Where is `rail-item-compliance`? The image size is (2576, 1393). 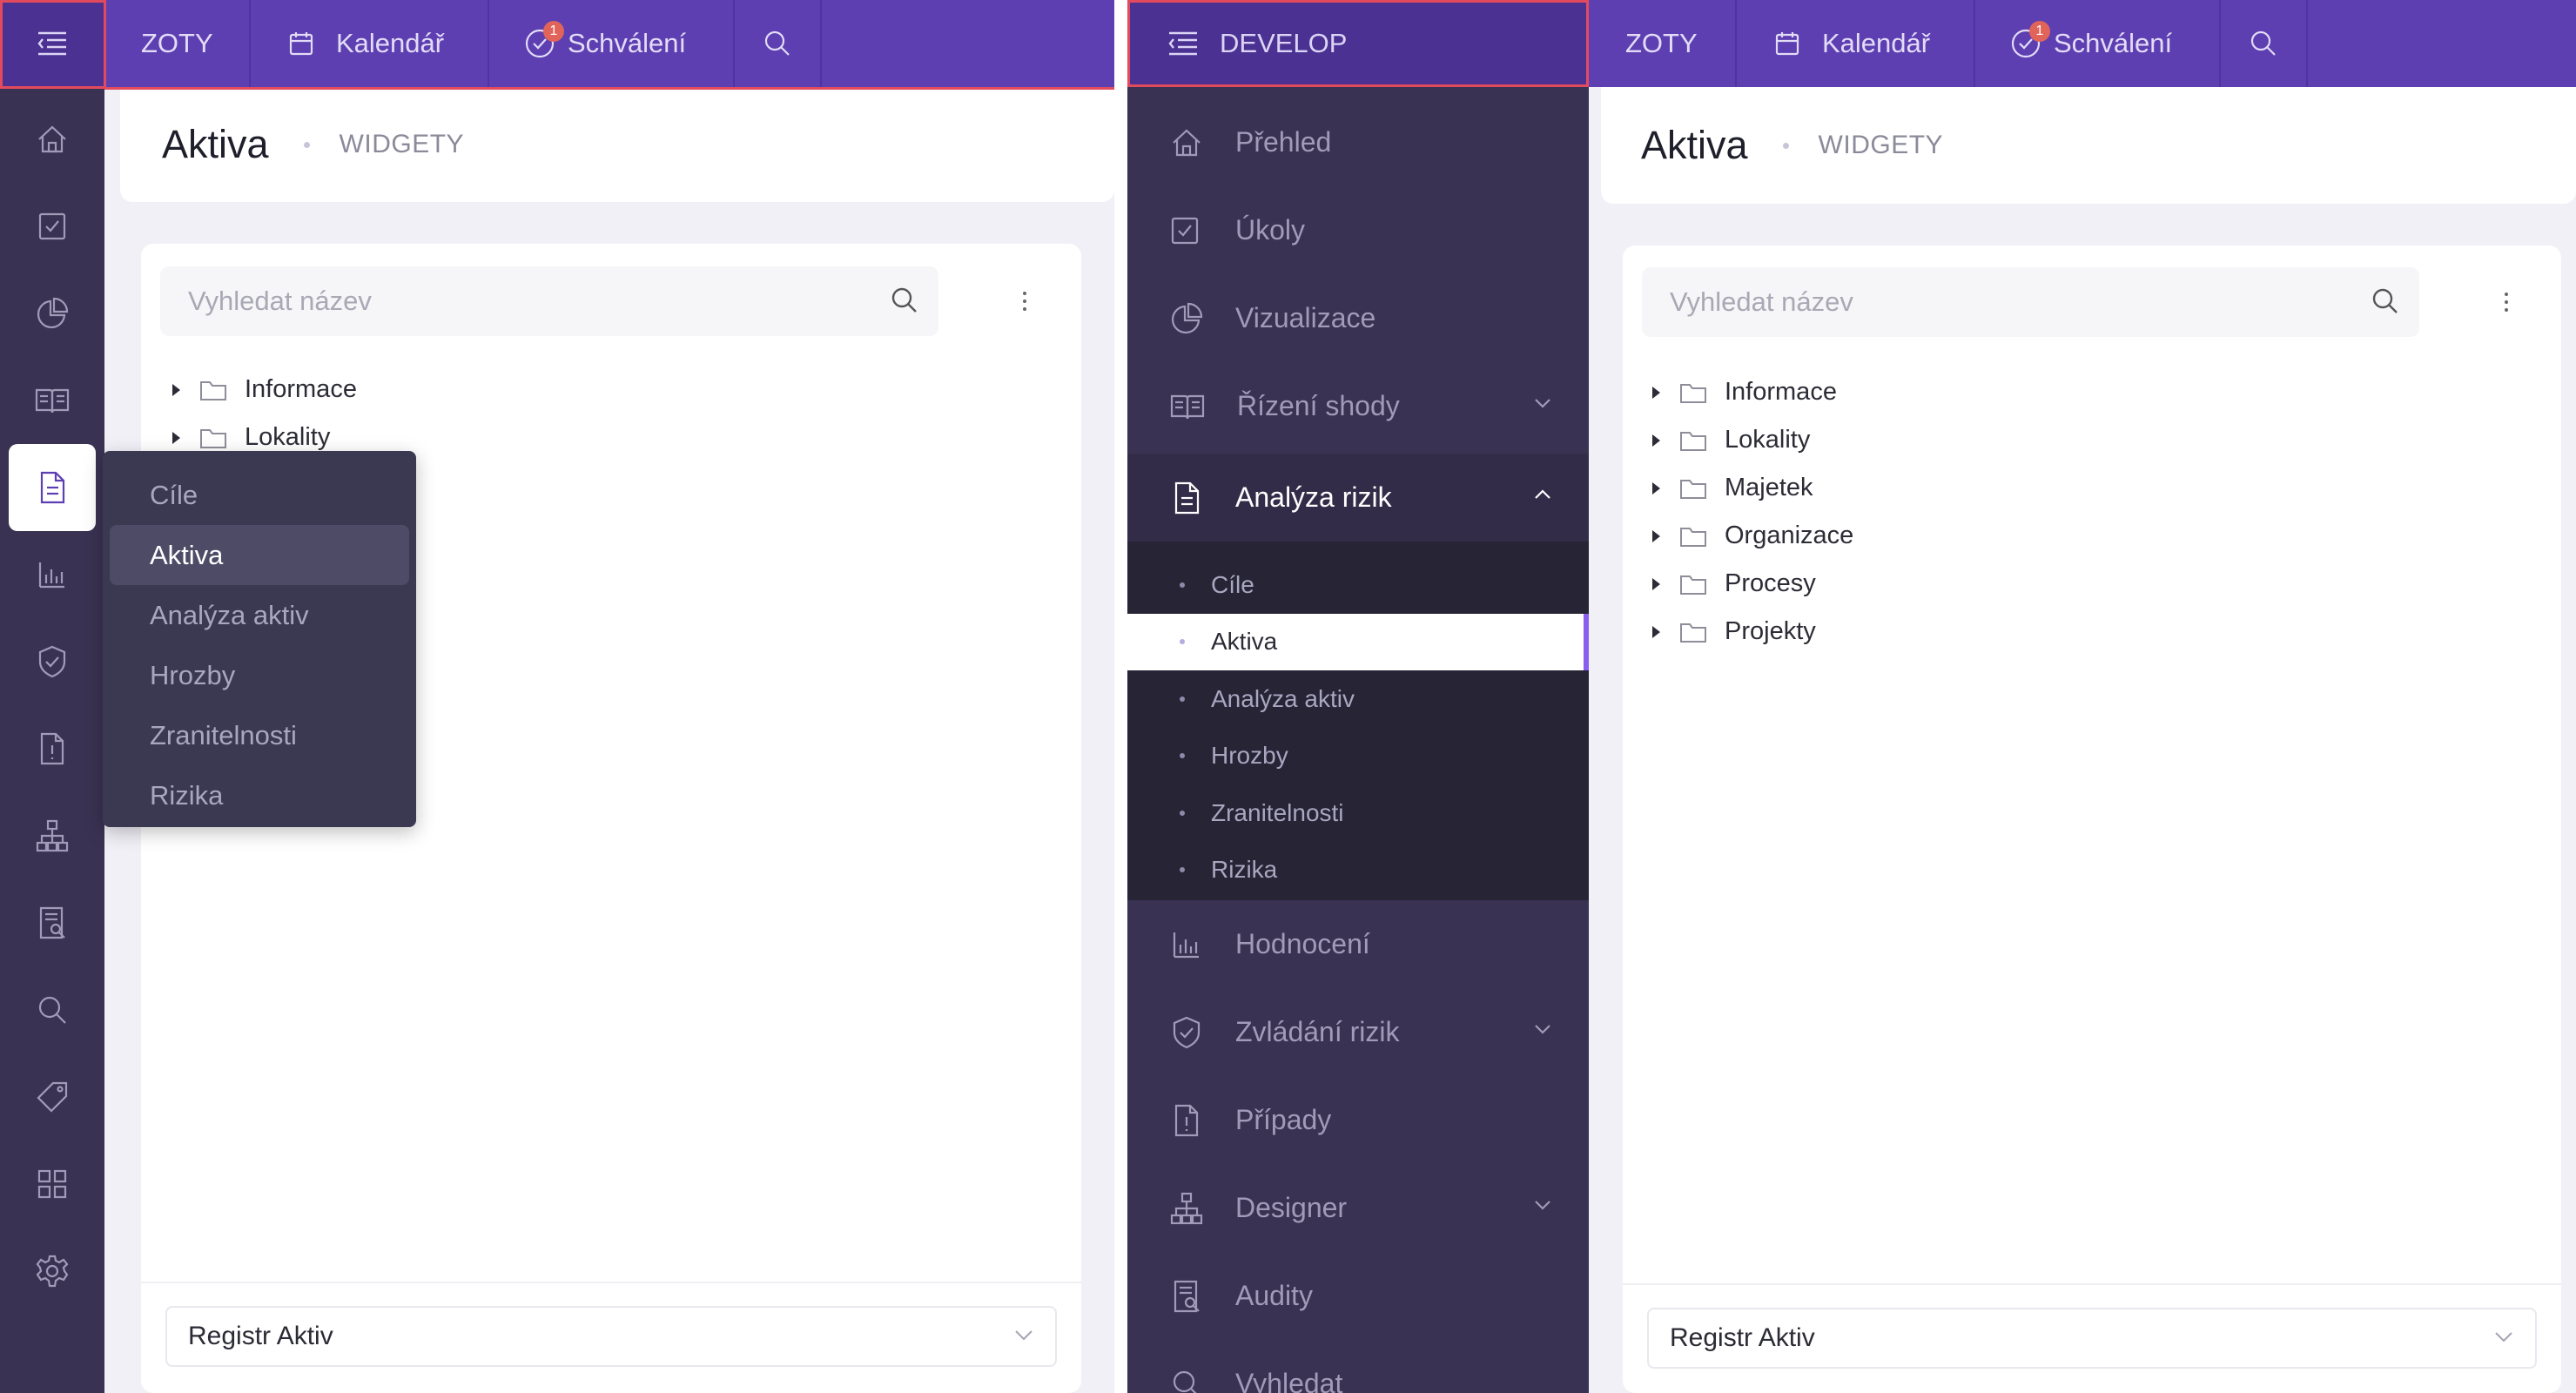 rail-item-compliance is located at coordinates (52, 400).